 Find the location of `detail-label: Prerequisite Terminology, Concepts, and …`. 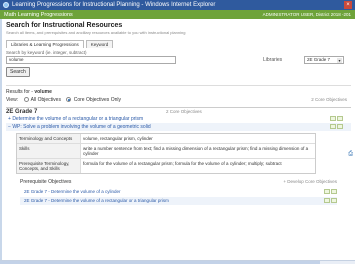

detail-label: Prerequisite Terminology, Concepts, and … is located at coordinates (49, 166).